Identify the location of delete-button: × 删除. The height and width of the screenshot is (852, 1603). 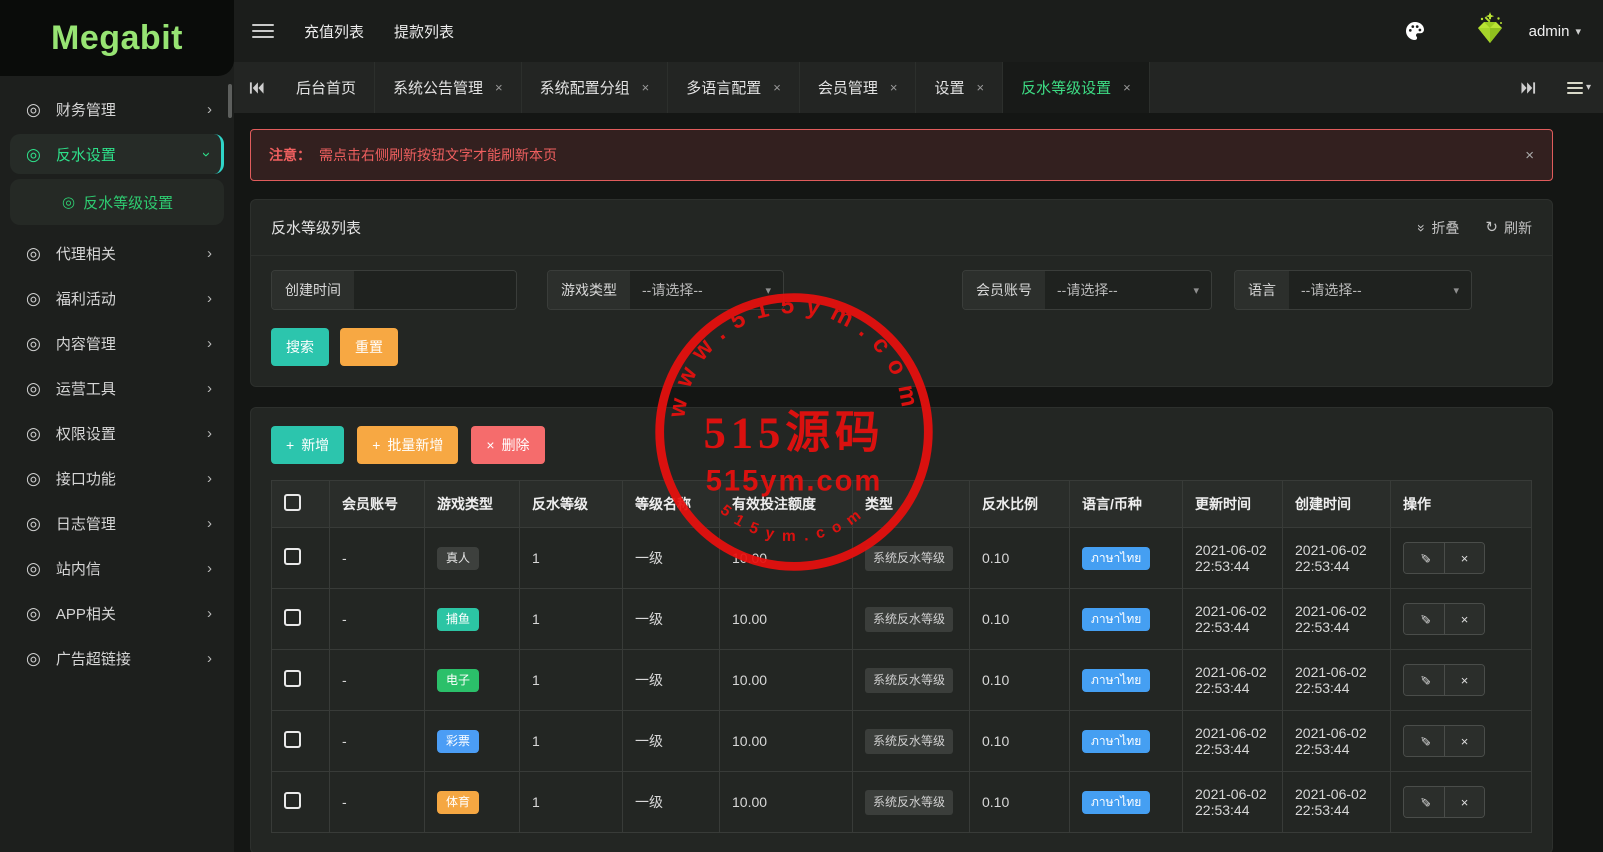
(508, 445).